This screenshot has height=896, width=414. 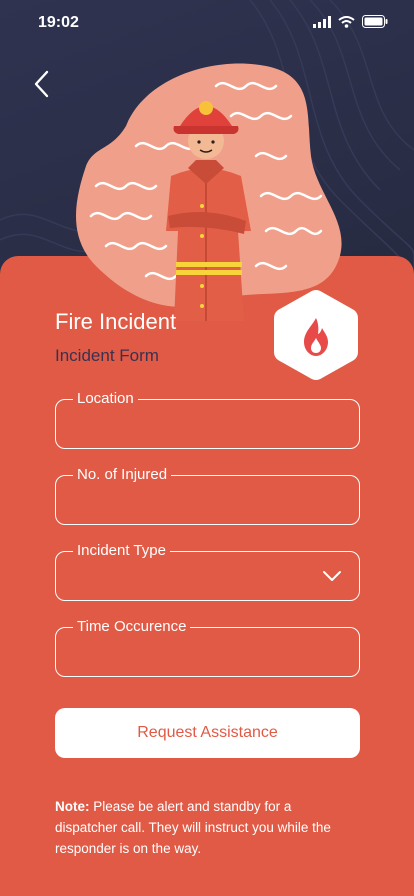 What do you see at coordinates (121, 551) in the screenshot?
I see `incident-type-label: Incident Type` at bounding box center [121, 551].